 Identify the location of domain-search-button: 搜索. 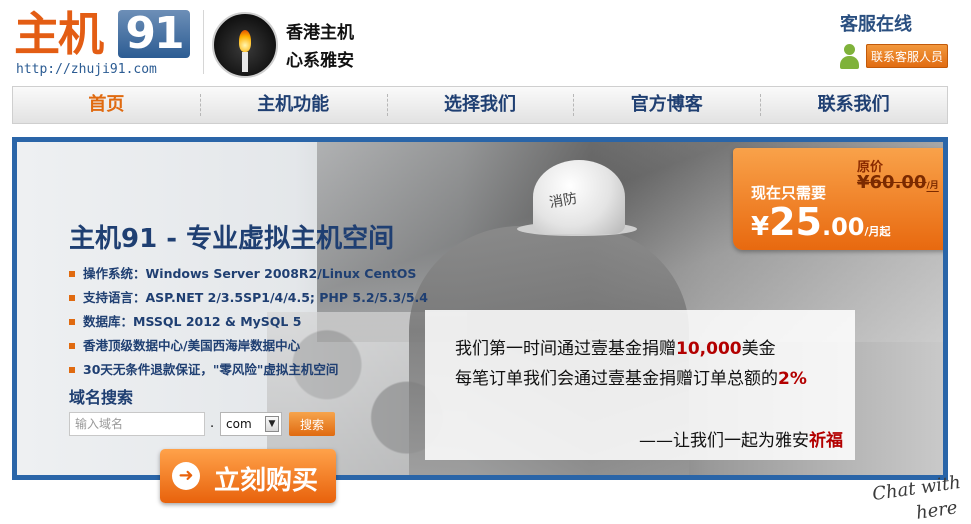
(312, 424).